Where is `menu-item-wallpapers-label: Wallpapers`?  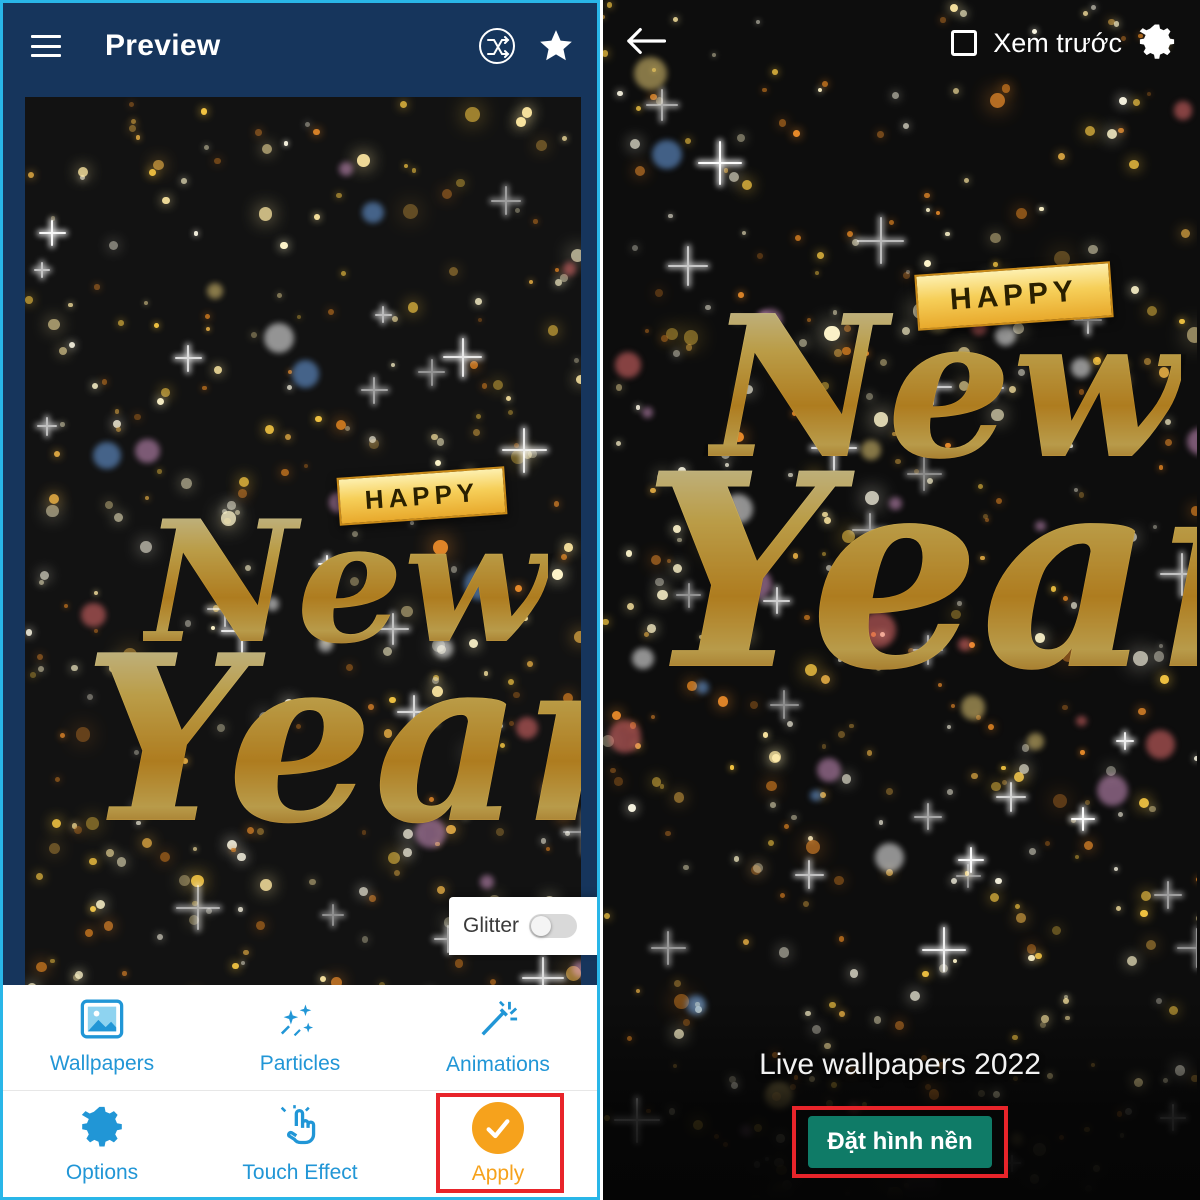 menu-item-wallpapers-label: Wallpapers is located at coordinates (102, 1063).